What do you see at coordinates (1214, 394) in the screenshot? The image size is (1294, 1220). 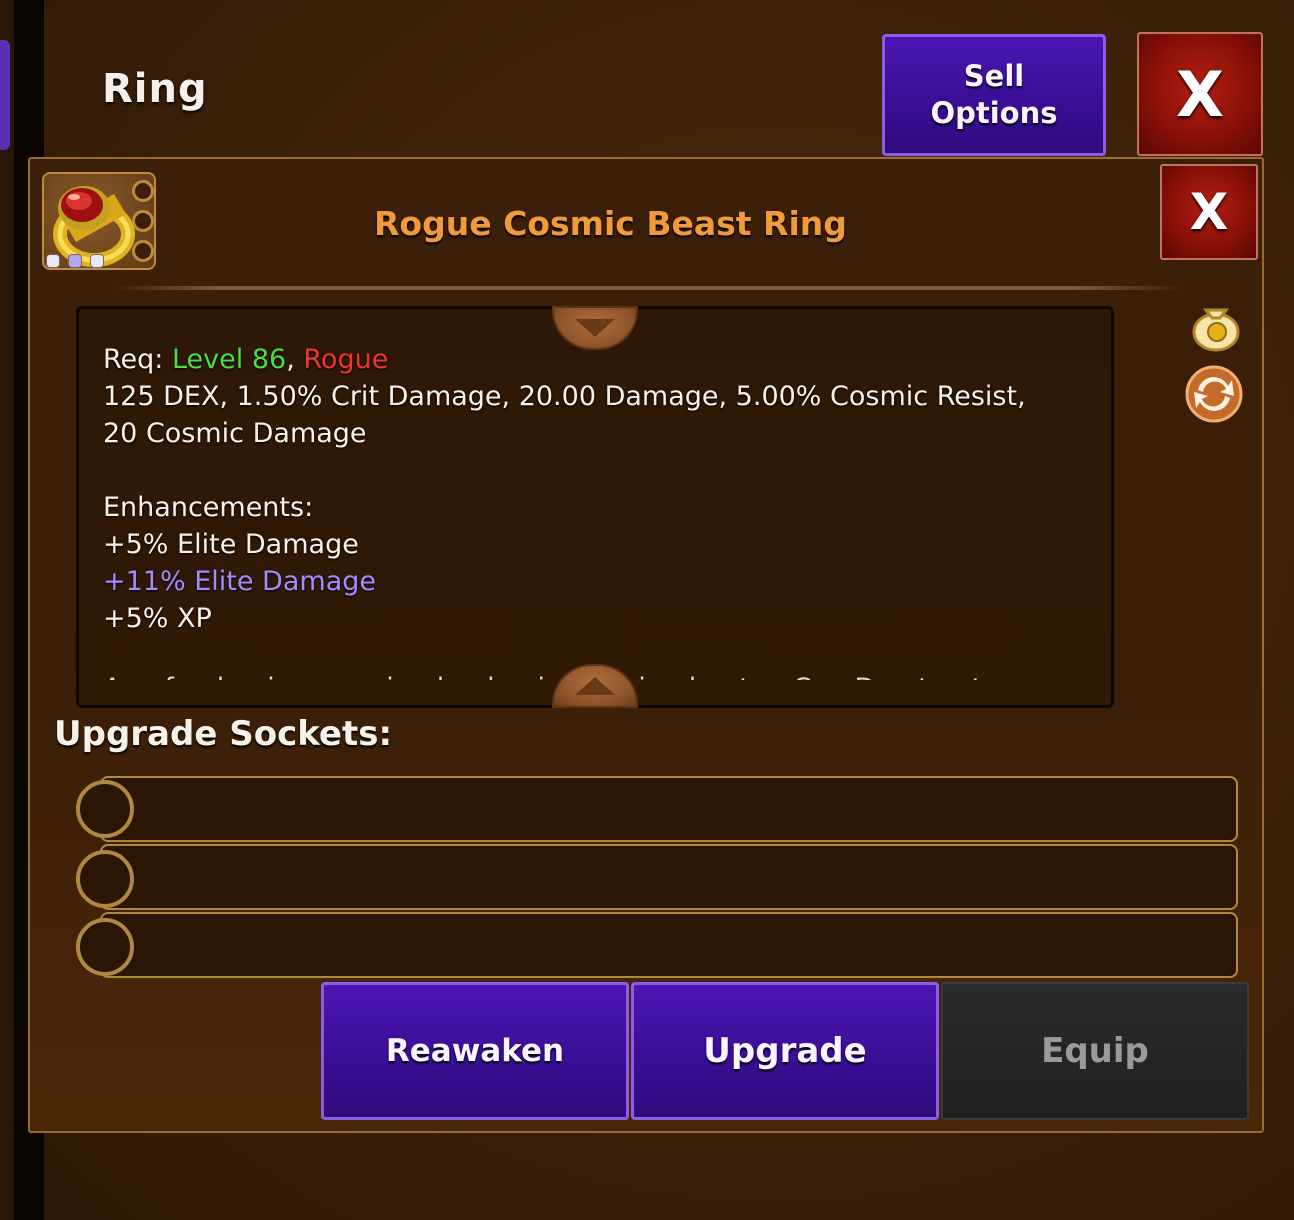 I see `refresh-exchange-icon` at bounding box center [1214, 394].